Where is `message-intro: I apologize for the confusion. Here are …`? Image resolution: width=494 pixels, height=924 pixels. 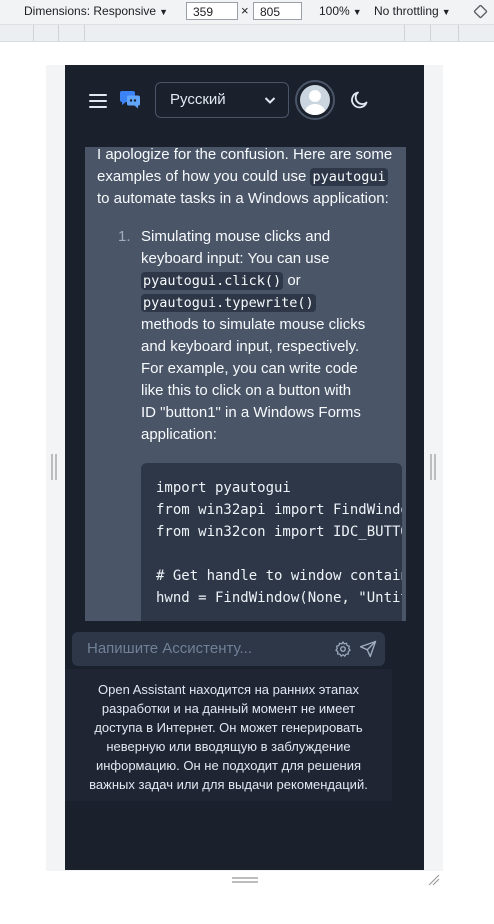 message-intro: I apologize for the confusion. Here are … is located at coordinates (245, 177).